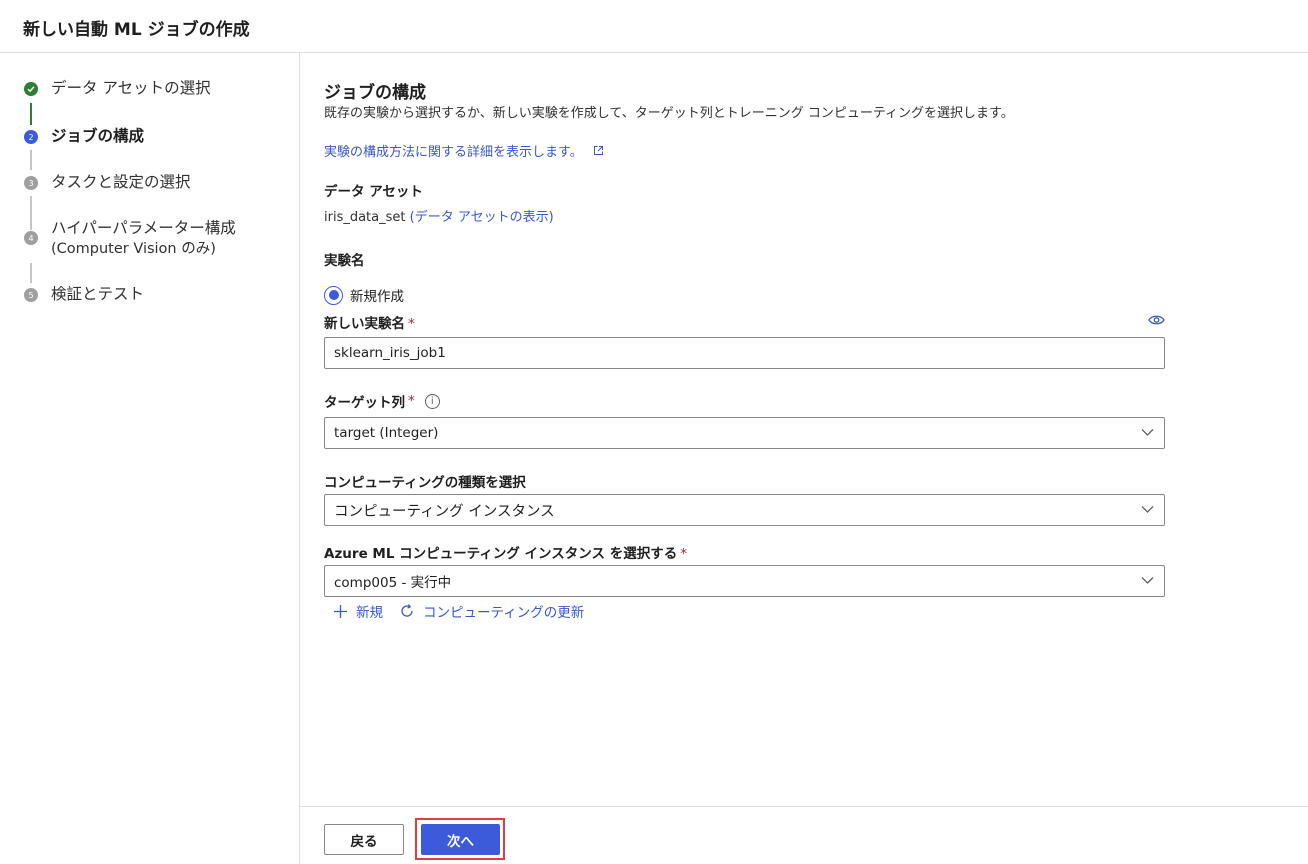  I want to click on dropdown-value: comp005 - 実行中, so click(393, 583).